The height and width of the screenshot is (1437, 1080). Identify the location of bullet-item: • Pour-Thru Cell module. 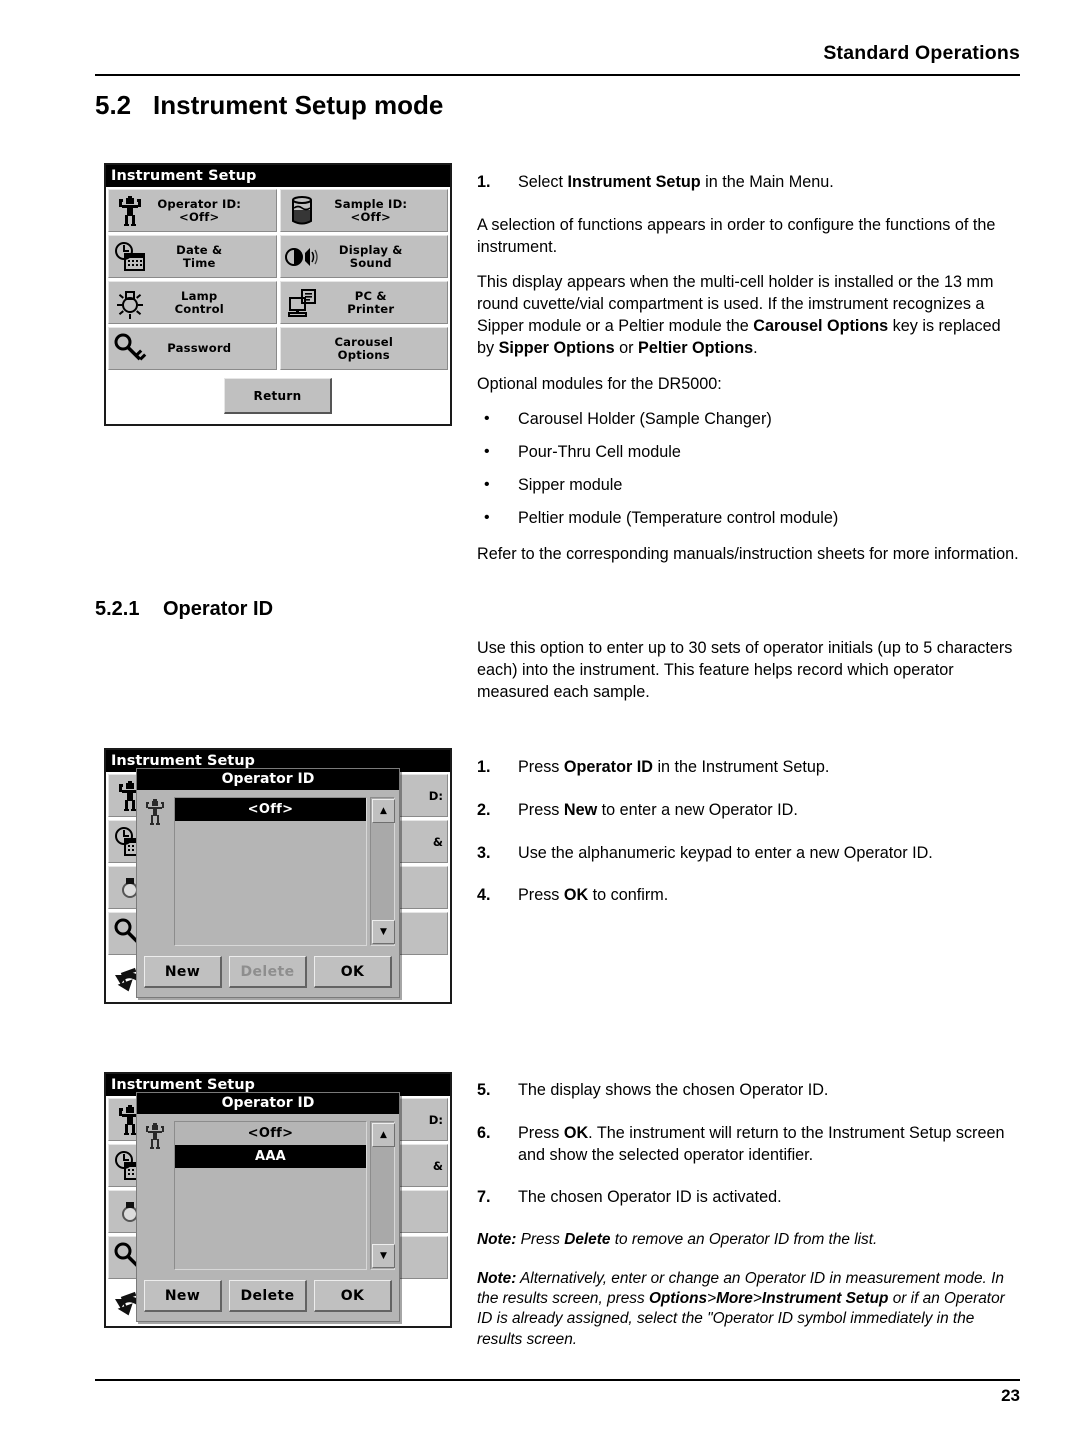
(749, 453).